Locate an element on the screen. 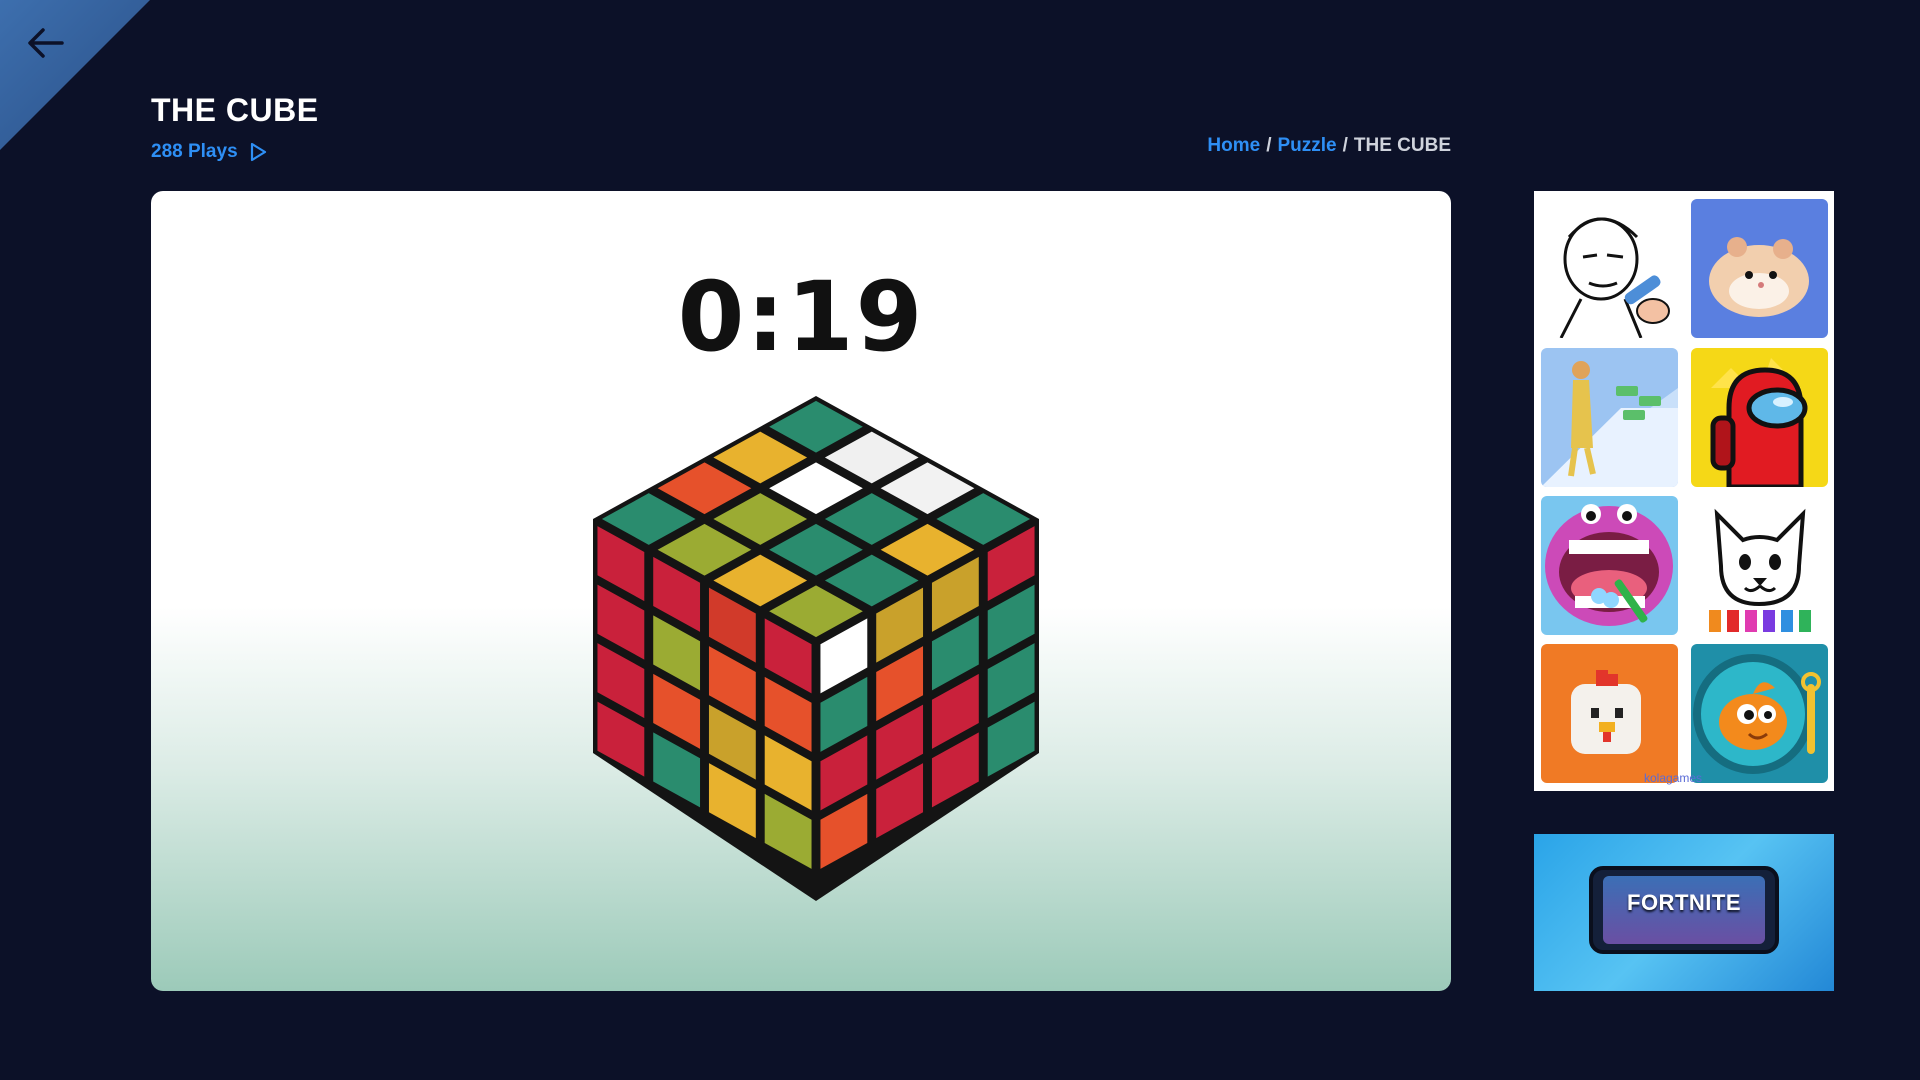  game-thumb-amongus is located at coordinates (1759, 417).